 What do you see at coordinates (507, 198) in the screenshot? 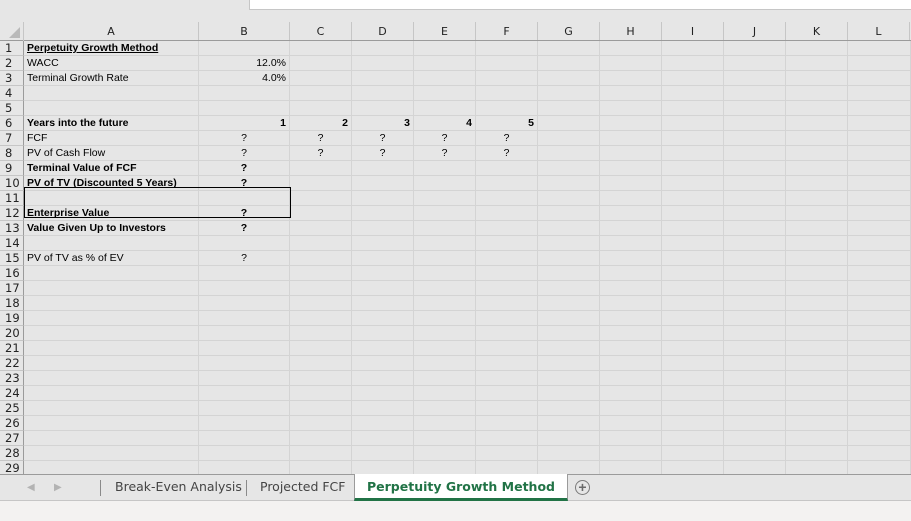
I see `cell-f11` at bounding box center [507, 198].